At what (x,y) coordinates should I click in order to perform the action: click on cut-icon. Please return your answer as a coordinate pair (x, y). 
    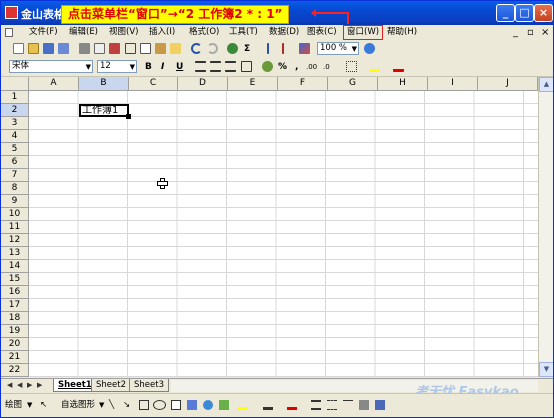
    Looking at the image, I should click on (130, 48).